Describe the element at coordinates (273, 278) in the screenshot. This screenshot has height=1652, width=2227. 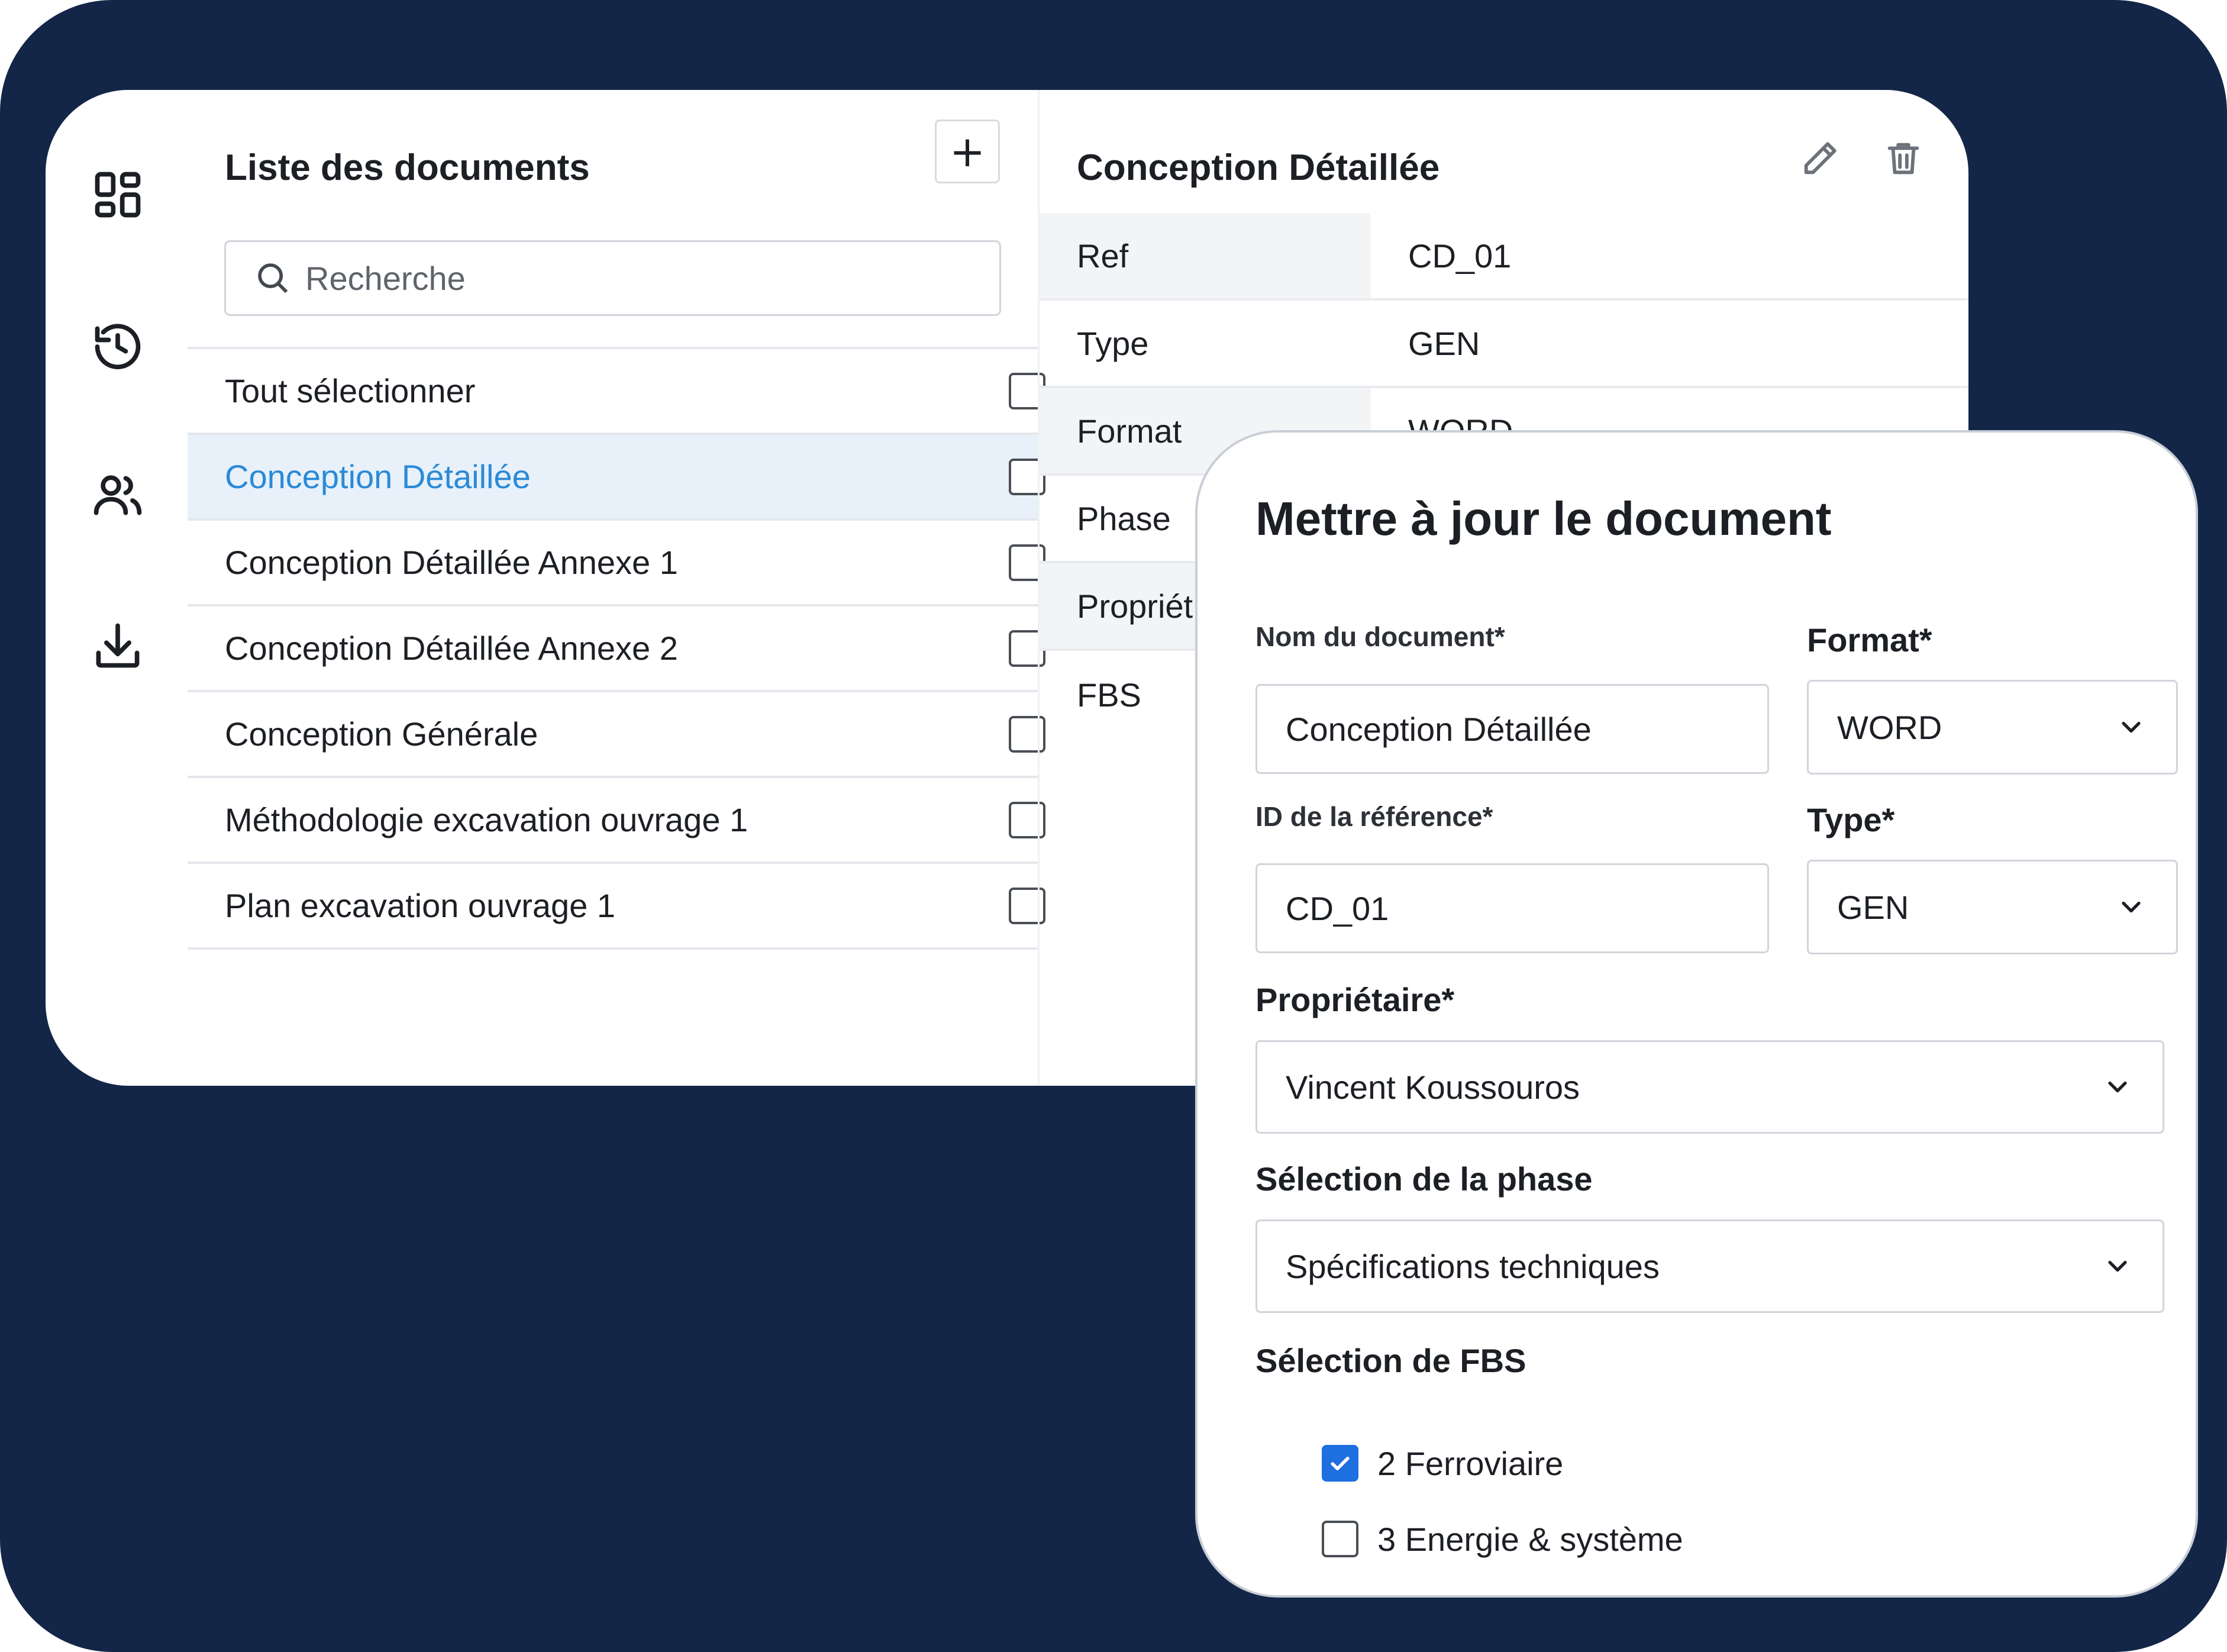
I see `search-icon` at that location.